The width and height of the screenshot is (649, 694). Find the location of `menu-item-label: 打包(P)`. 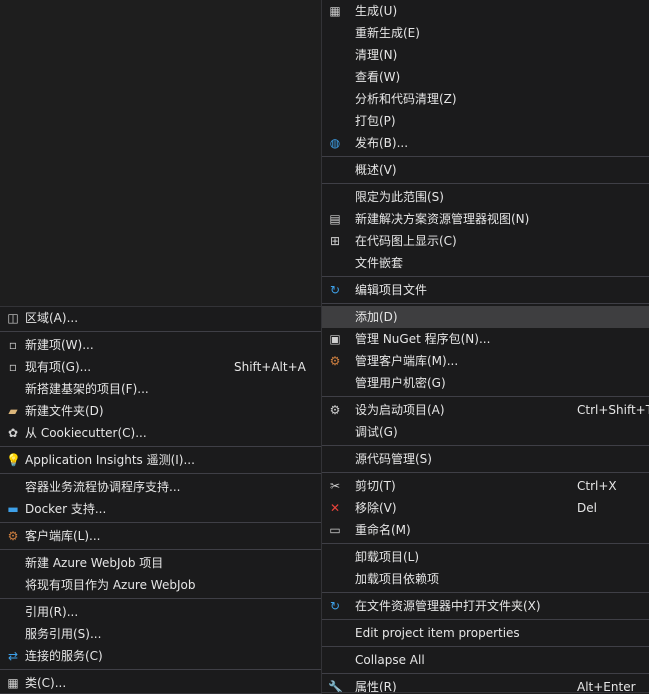

menu-item-label: 打包(P) is located at coordinates (375, 121).